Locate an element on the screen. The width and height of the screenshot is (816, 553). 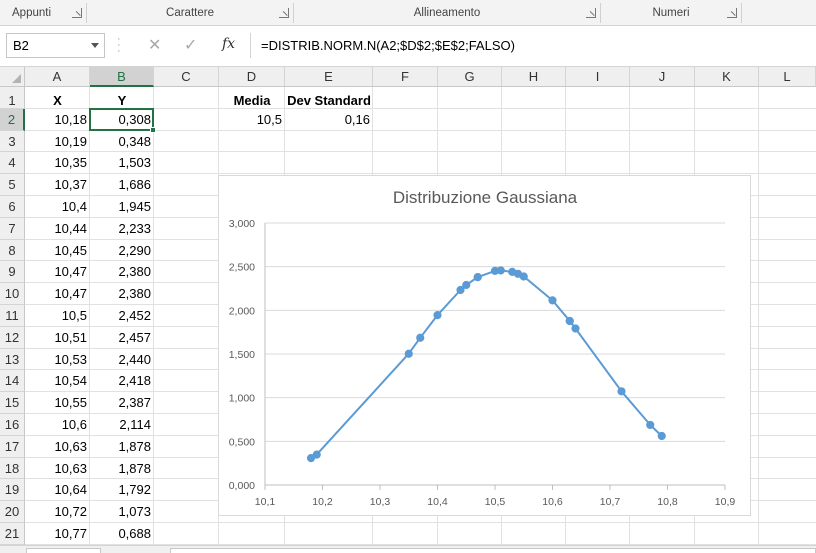
row-header-9: 9 is located at coordinates (12, 272).